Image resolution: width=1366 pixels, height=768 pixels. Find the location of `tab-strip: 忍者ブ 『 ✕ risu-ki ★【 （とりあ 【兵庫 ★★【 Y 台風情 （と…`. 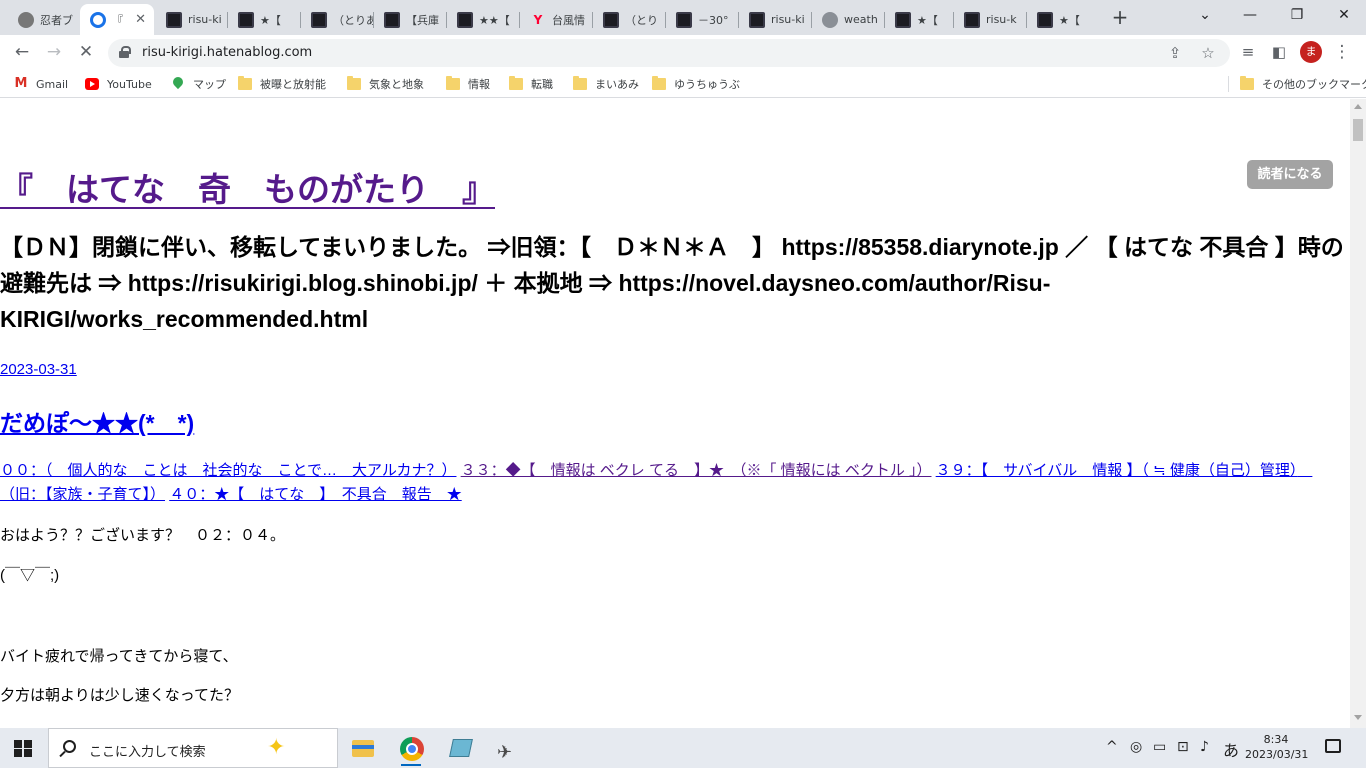

tab-strip: 忍者ブ 『 ✕ risu-ki ★【 （とりあ 【兵庫 ★★【 Y 台風情 （と… is located at coordinates (683, 17).